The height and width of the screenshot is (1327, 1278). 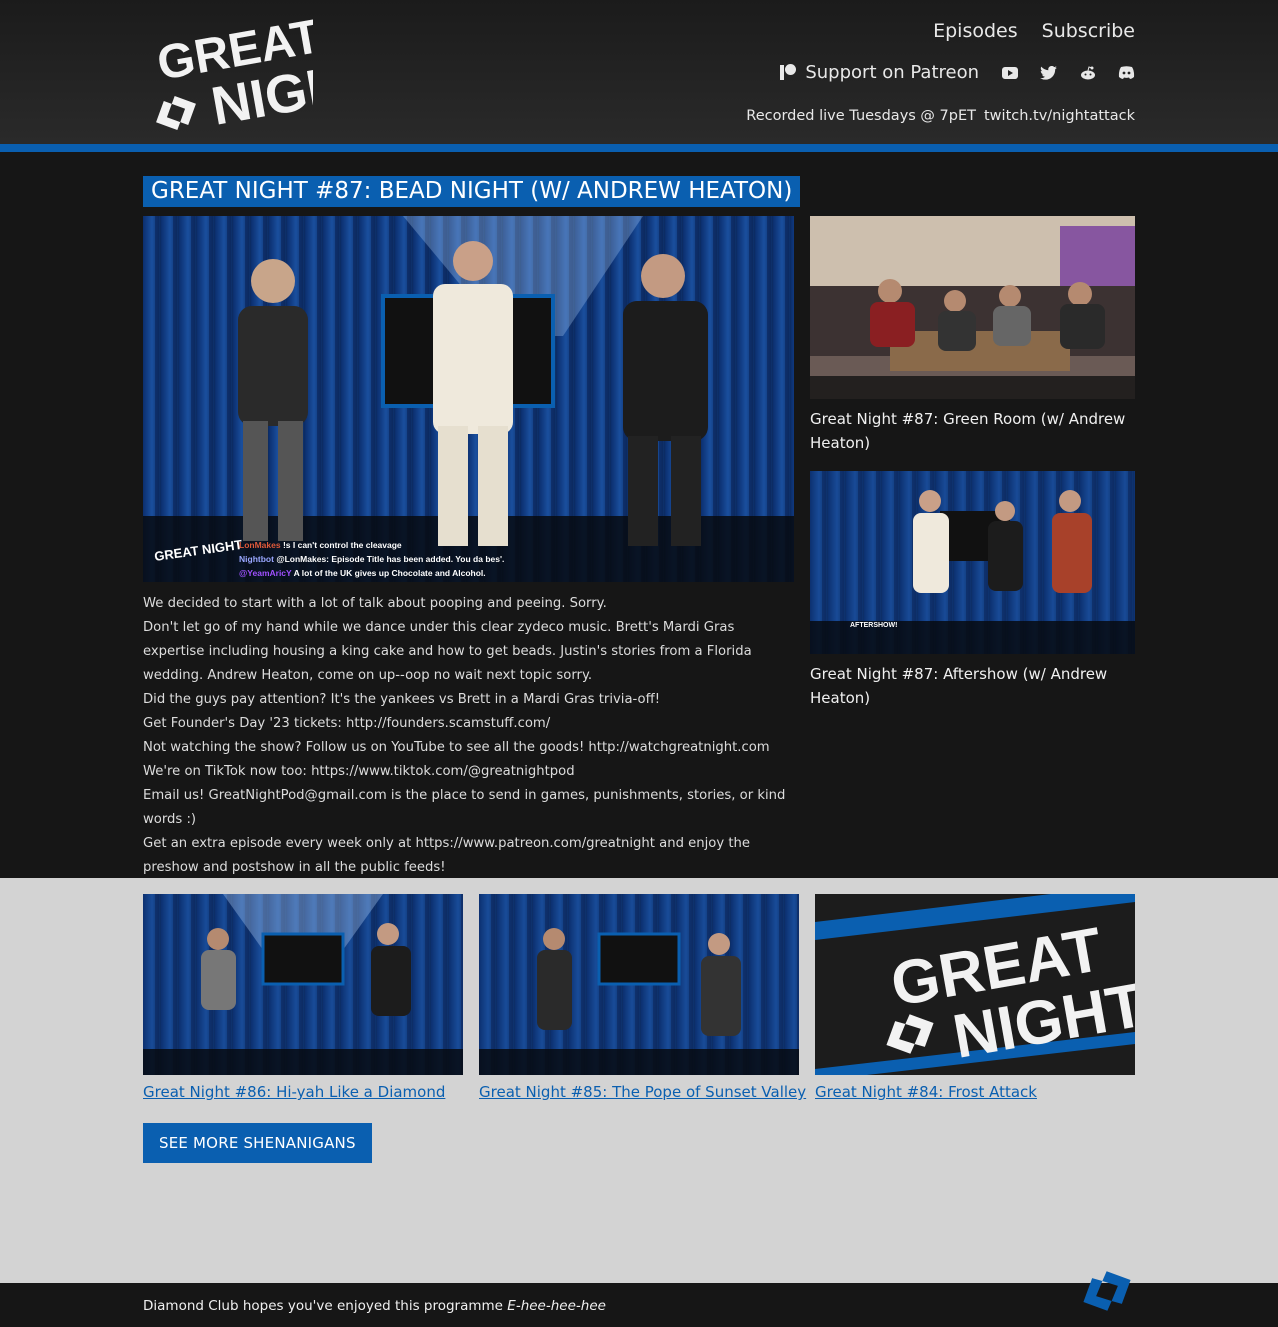 What do you see at coordinates (1088, 31) in the screenshot?
I see `nav-subscribe: Subscribe` at bounding box center [1088, 31].